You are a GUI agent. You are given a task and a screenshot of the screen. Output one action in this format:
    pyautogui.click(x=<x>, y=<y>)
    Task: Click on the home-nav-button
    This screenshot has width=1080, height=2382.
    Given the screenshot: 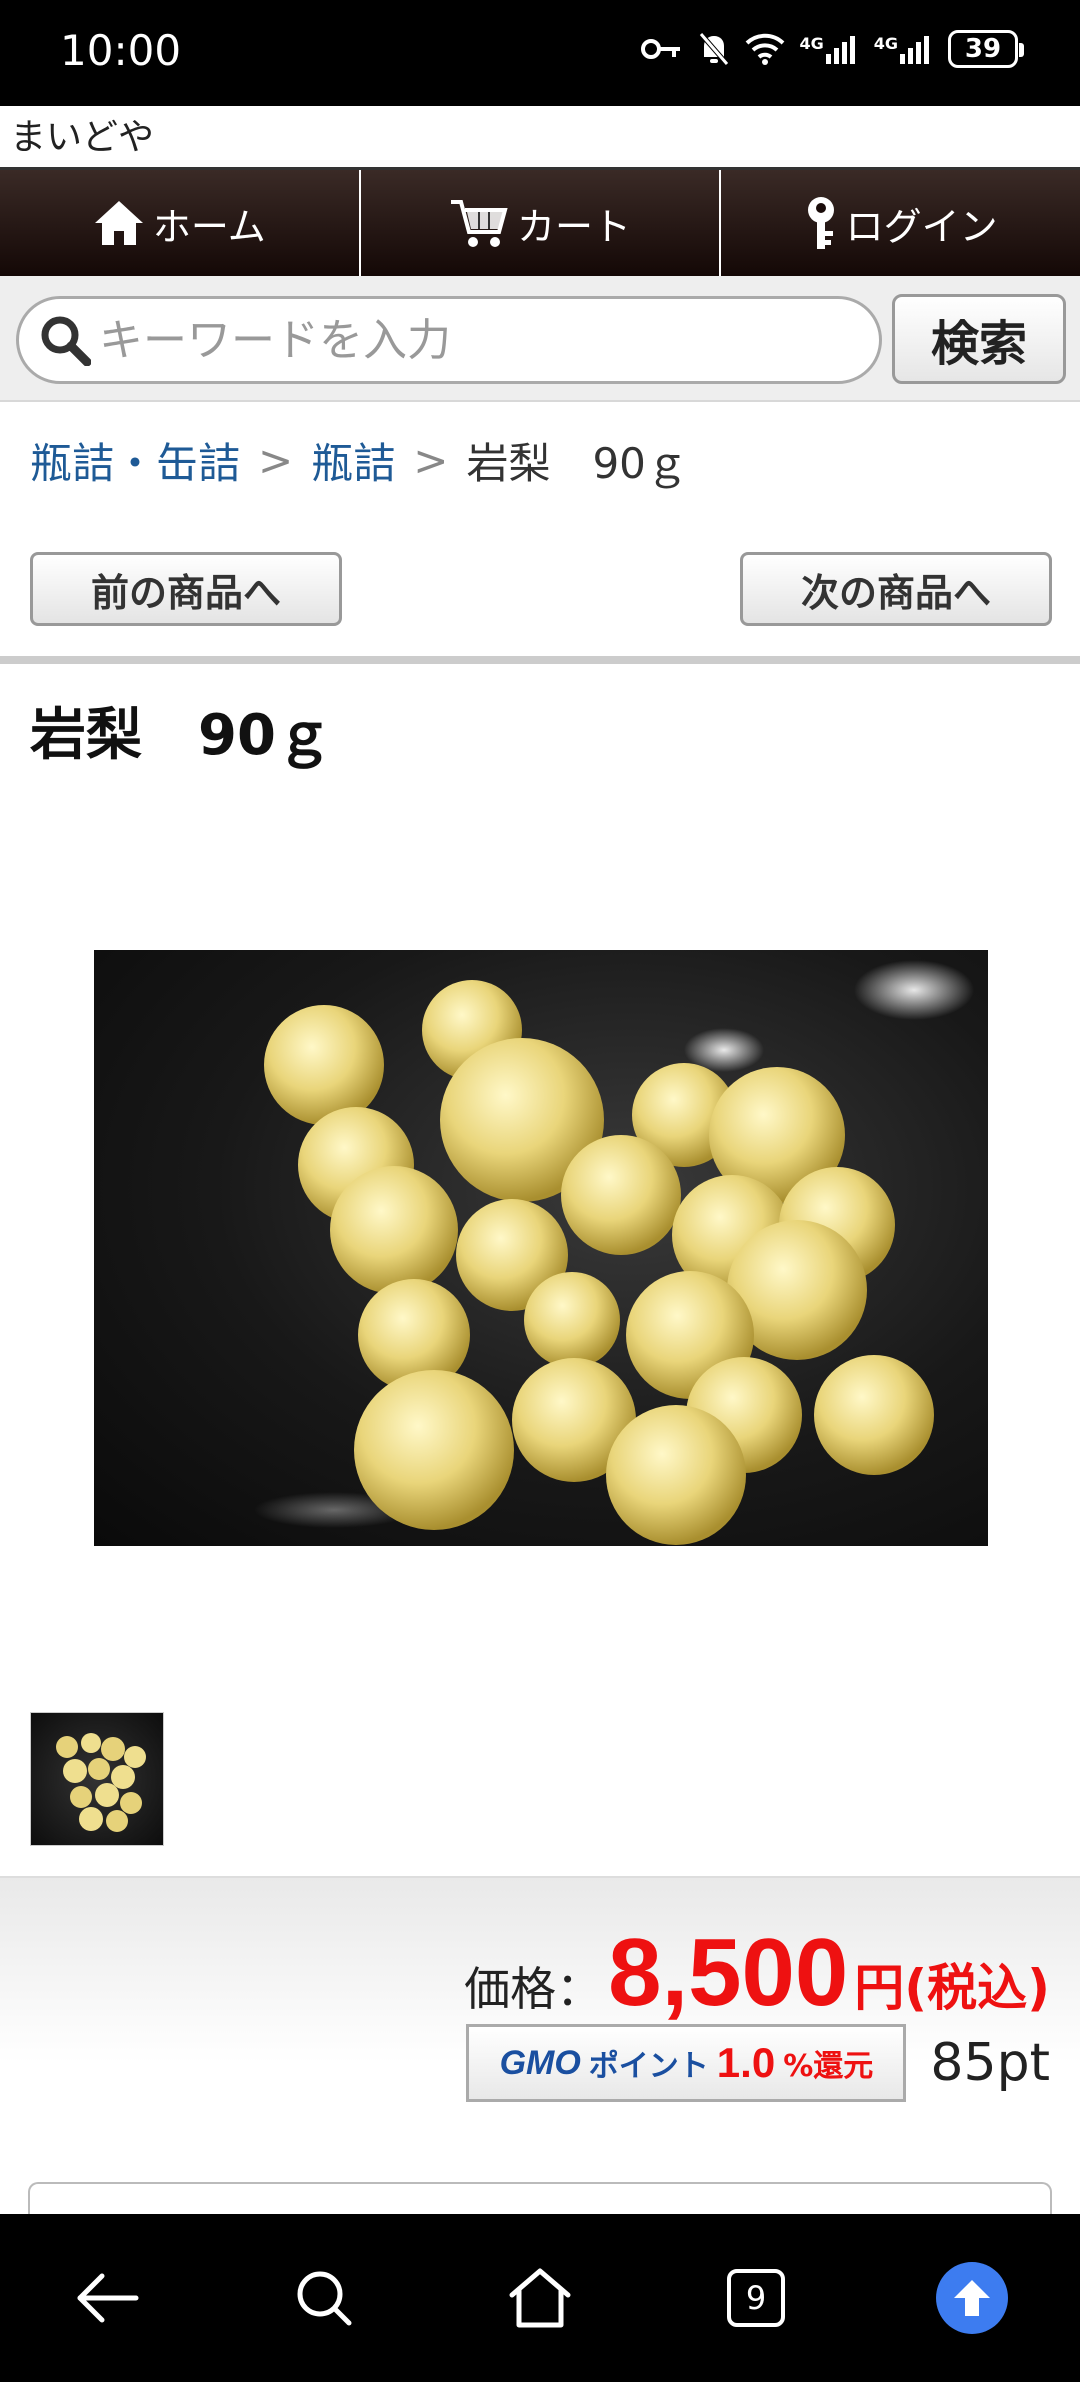 What is the action you would take?
    pyautogui.click(x=540, y=2298)
    